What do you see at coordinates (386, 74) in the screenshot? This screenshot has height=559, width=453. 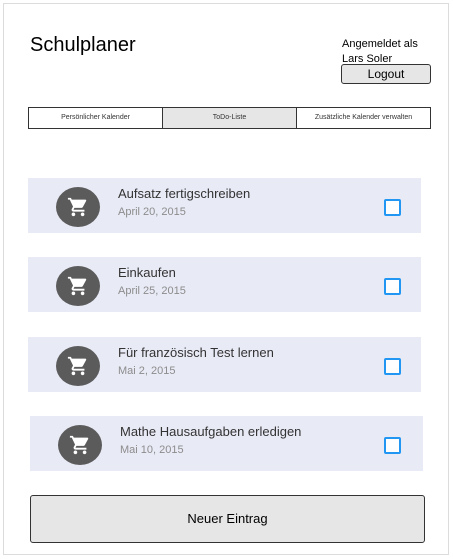 I see `logout-button: Logout` at bounding box center [386, 74].